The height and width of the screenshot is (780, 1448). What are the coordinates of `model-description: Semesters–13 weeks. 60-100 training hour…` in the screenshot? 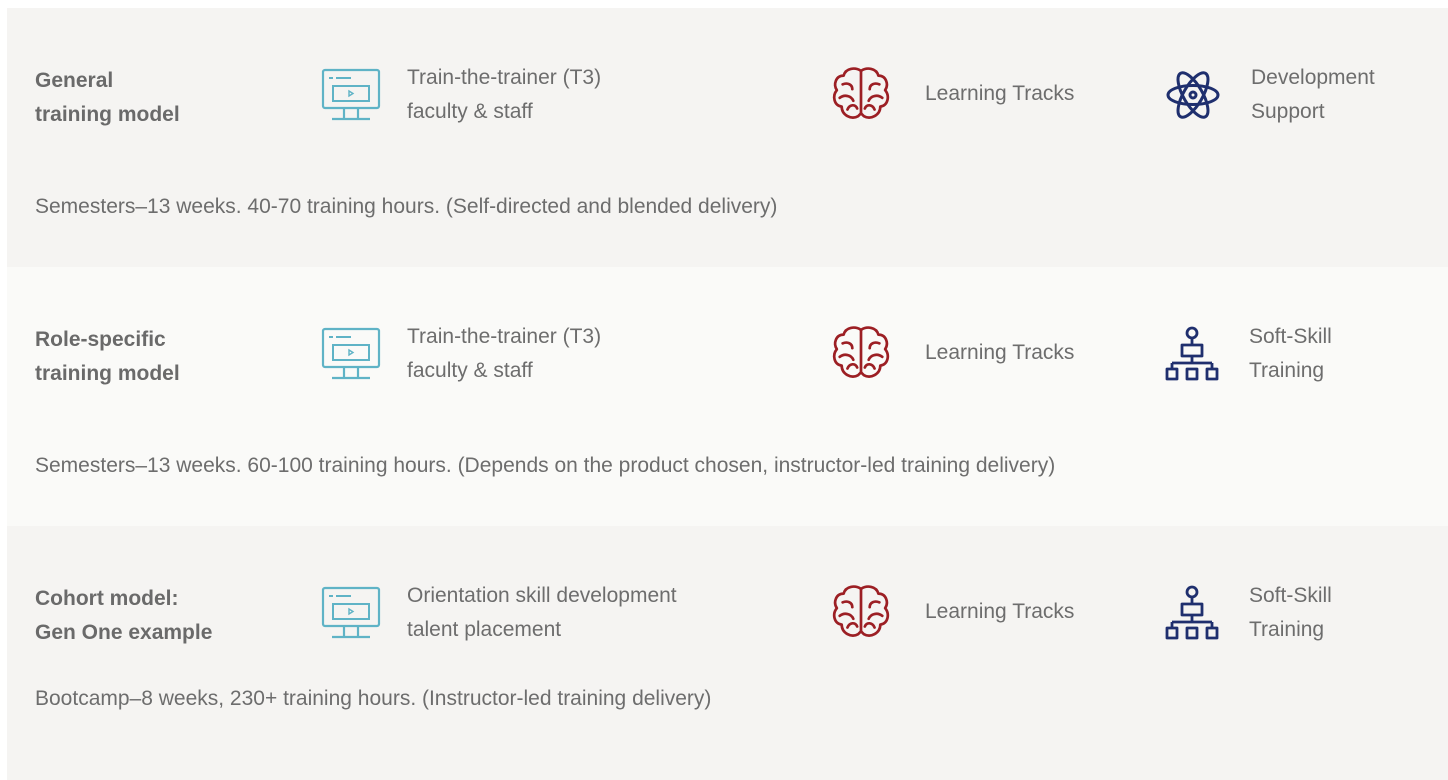 It's located at (545, 465).